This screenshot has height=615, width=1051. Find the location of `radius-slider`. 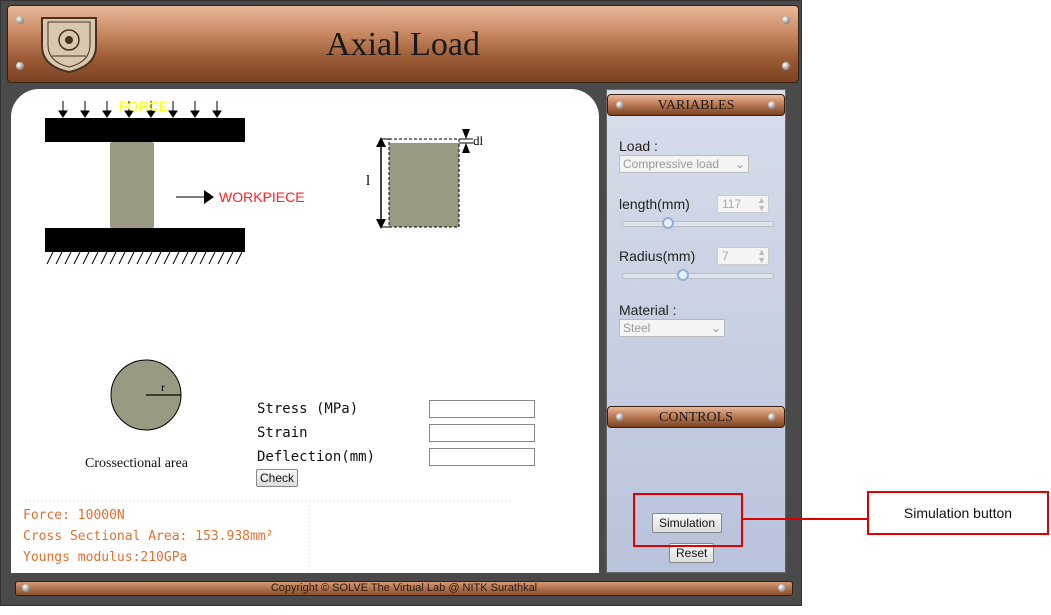

radius-slider is located at coordinates (698, 275).